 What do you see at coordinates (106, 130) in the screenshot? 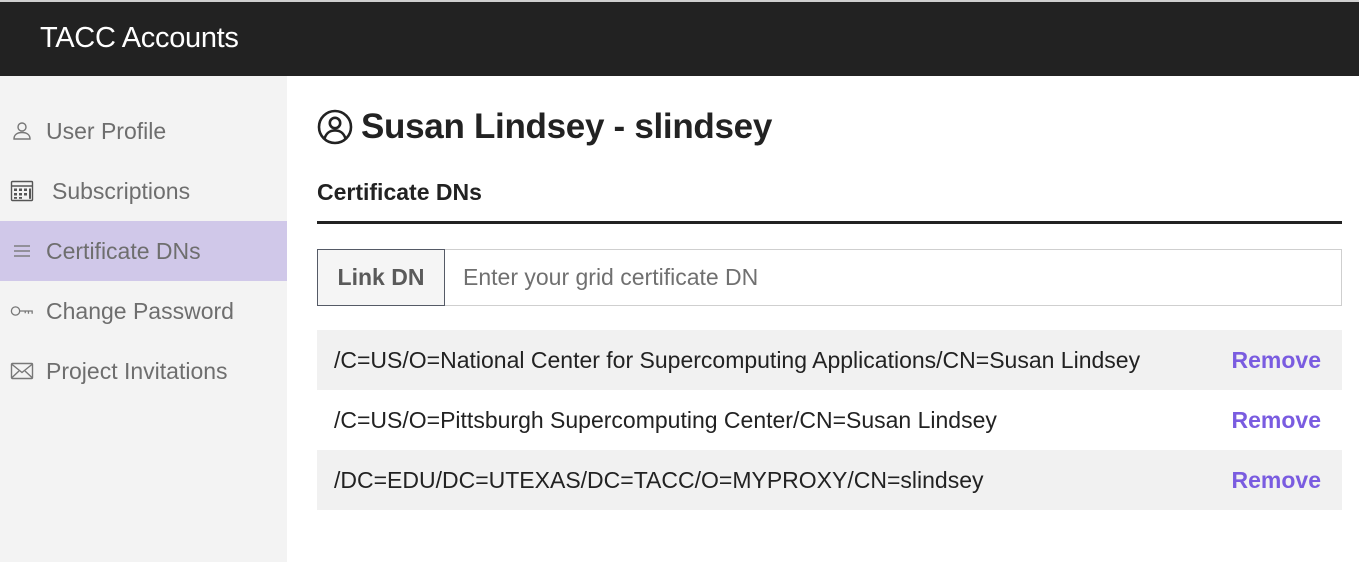
I see `sidebar-item-label: User Profile` at bounding box center [106, 130].